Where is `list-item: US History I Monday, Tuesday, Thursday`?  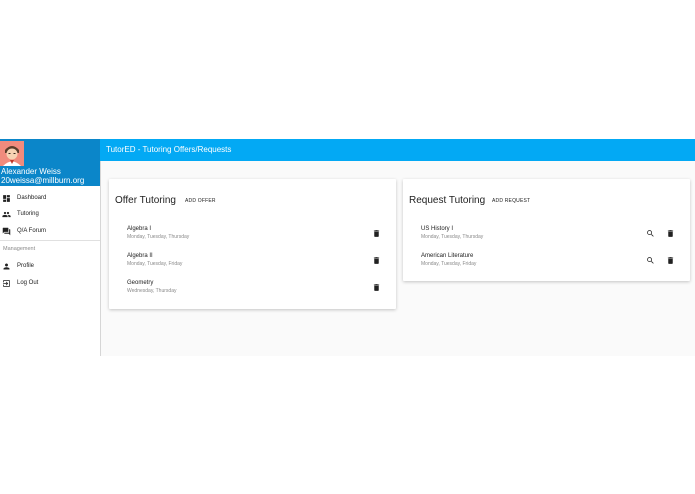
list-item: US History I Monday, Tuesday, Thursday is located at coordinates (546, 238).